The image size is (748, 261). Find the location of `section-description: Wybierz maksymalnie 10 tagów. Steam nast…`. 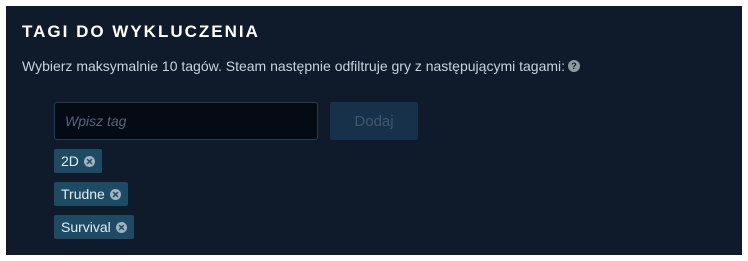

section-description: Wybierz maksymalnie 10 tagów. Steam nast… is located at coordinates (301, 66).